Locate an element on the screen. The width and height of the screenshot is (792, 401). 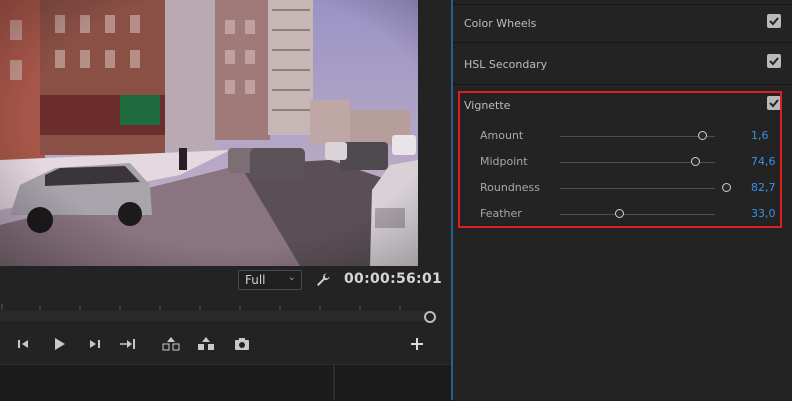
extract-icon is located at coordinates (206, 344).